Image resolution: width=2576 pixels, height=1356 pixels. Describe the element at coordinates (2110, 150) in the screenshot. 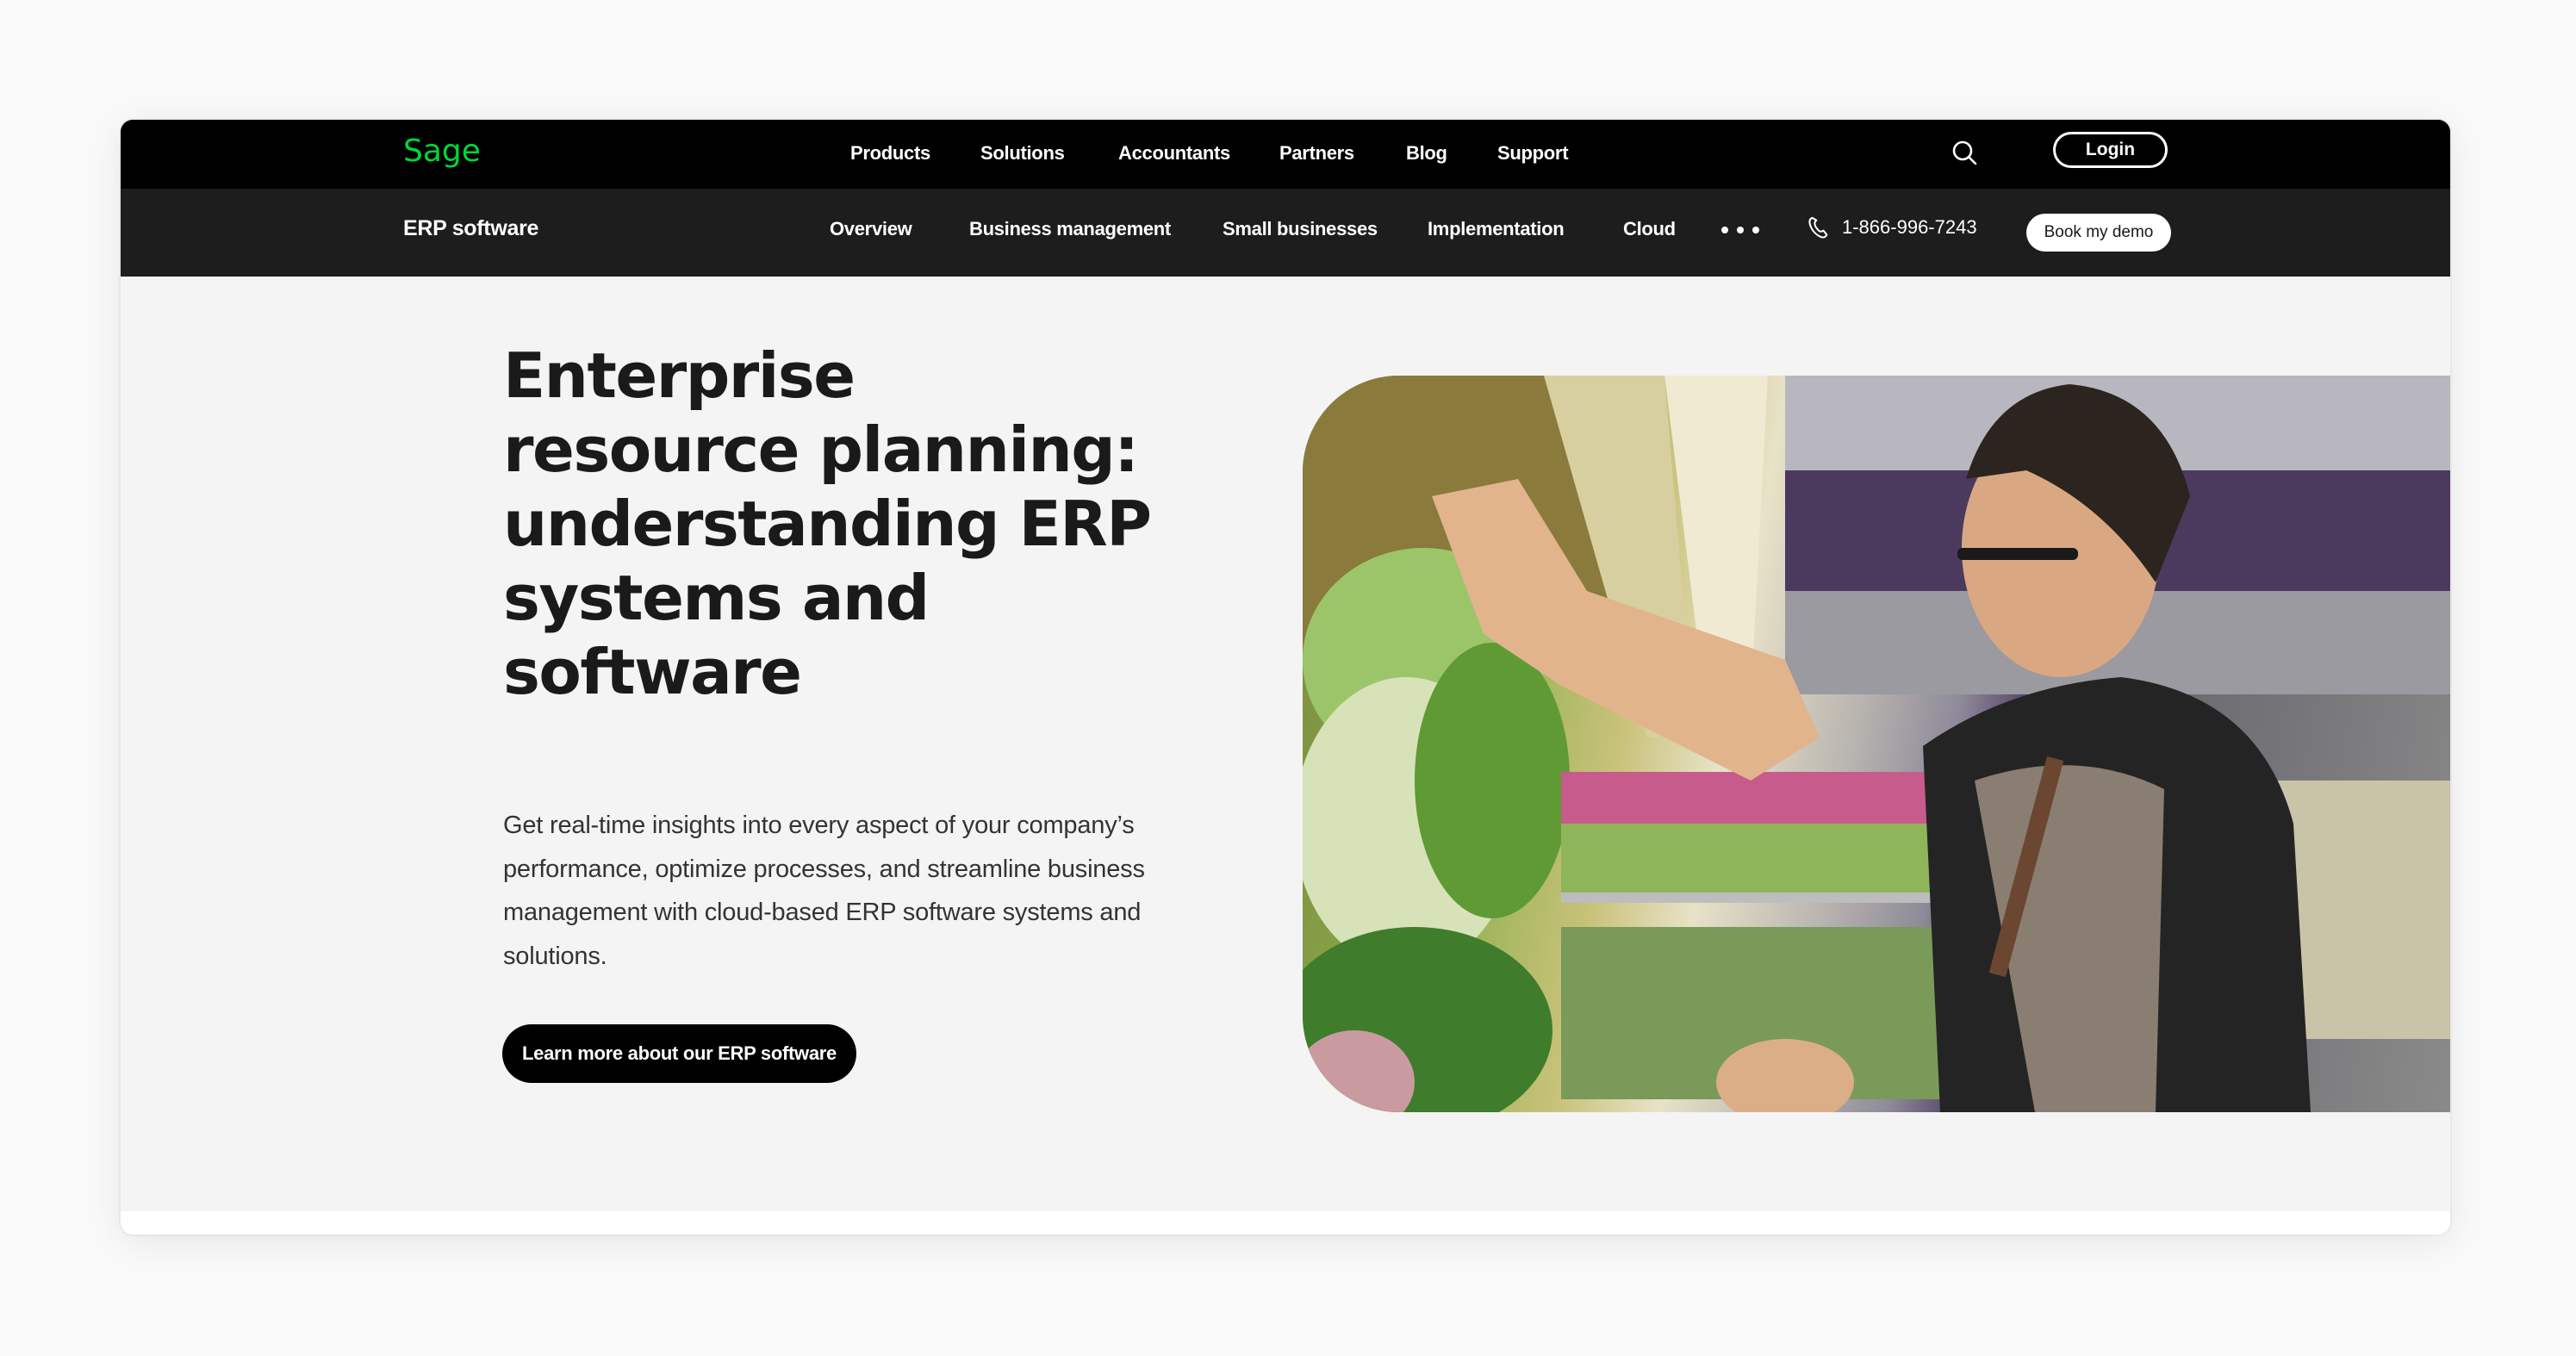

I see `login-button: Login` at that location.